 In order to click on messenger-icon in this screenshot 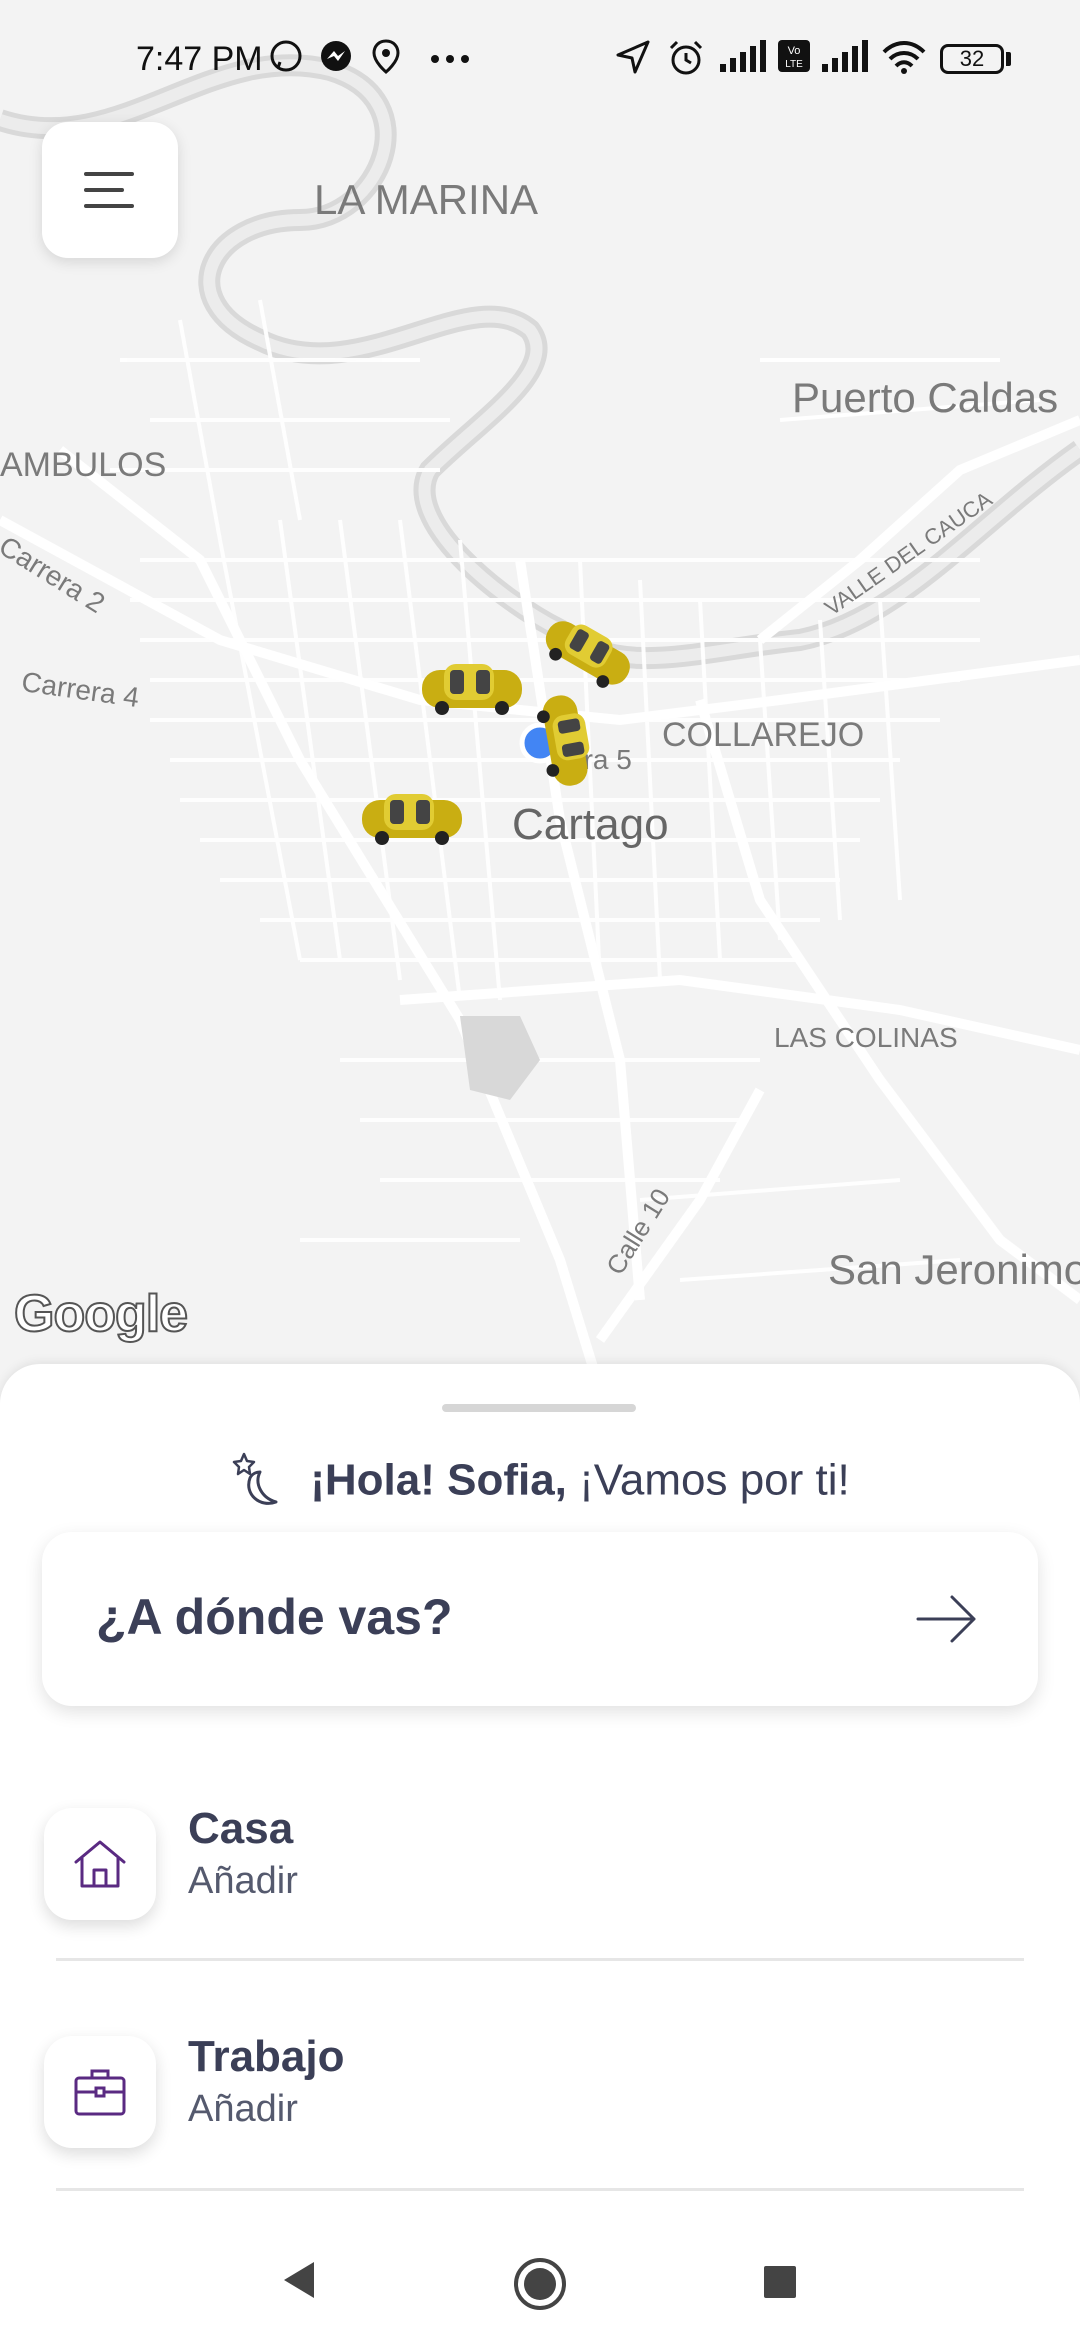, I will do `click(336, 56)`.